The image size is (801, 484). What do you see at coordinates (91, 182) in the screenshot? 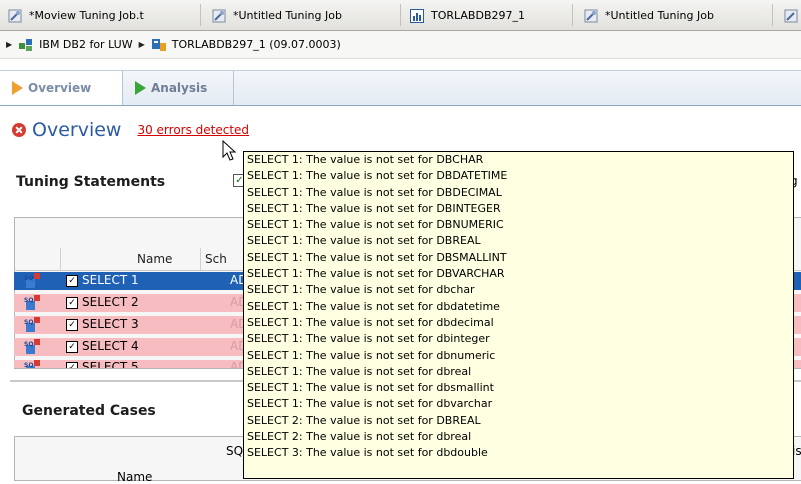
I see `tuning-statements-title: Tuning Statements` at bounding box center [91, 182].